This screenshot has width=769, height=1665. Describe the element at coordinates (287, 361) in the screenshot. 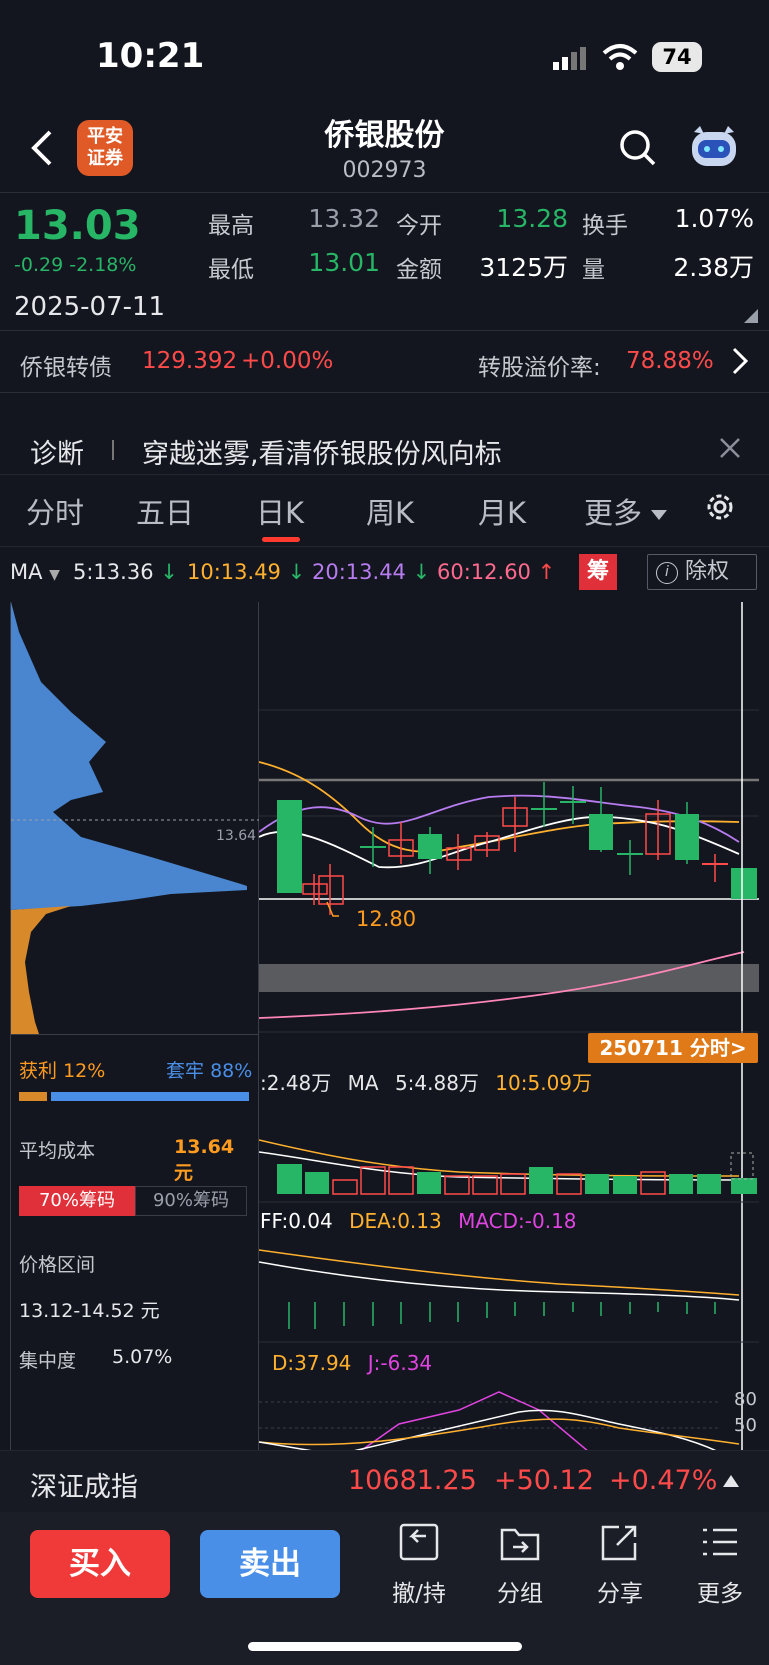

I see `bond-change: +0.00%` at that location.